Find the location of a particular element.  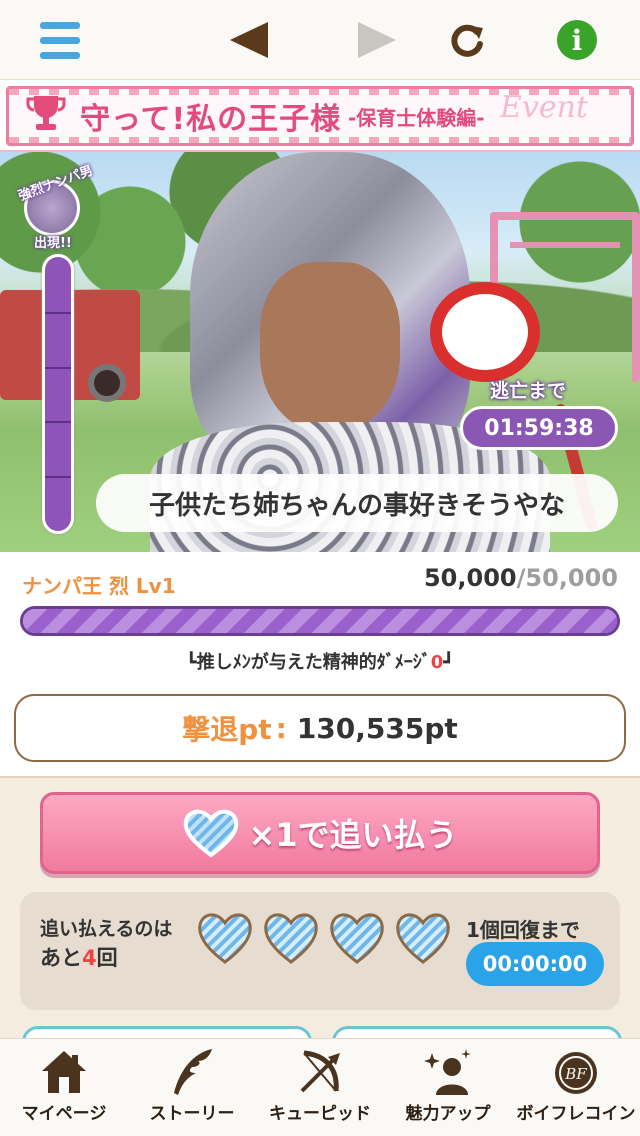

house-icon is located at coordinates (64, 1072).